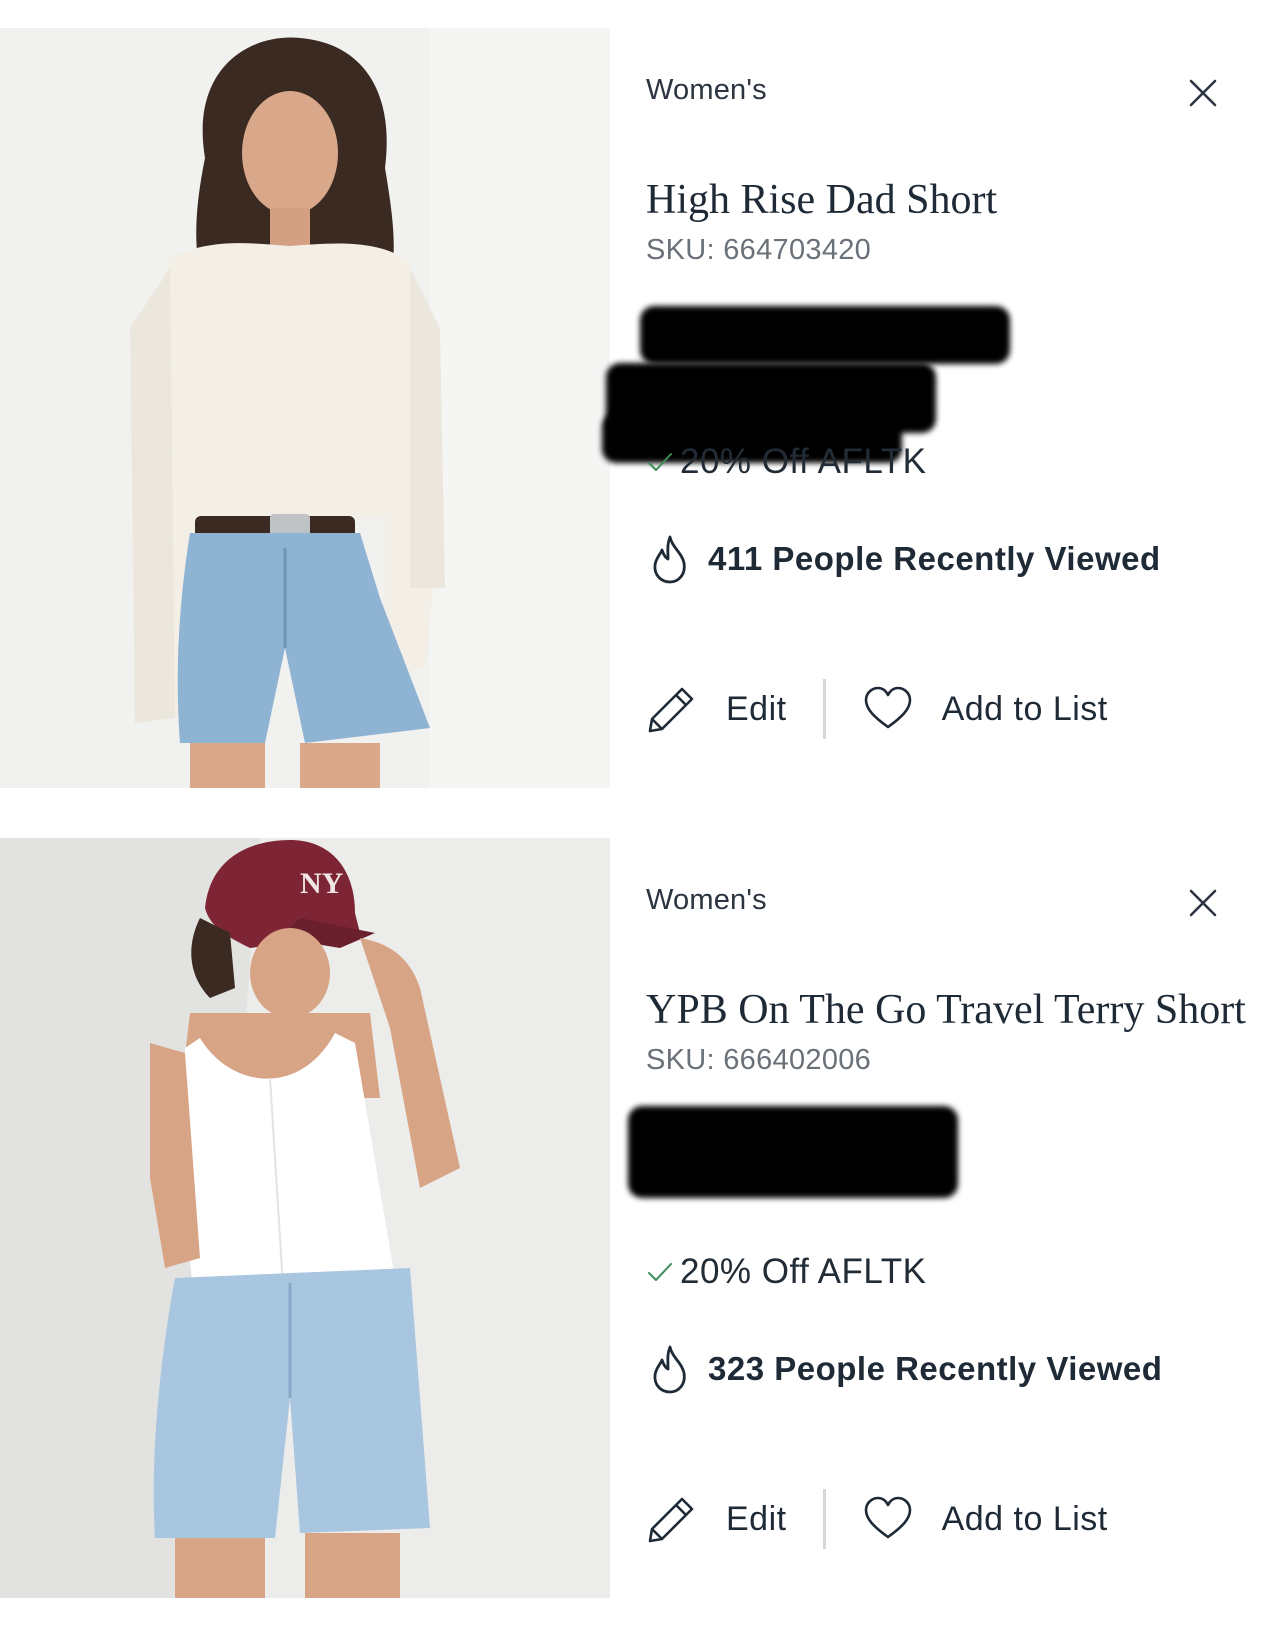  Describe the element at coordinates (946, 1010) in the screenshot. I see `product-title: YPB On The Go Travel Terry Short` at that location.